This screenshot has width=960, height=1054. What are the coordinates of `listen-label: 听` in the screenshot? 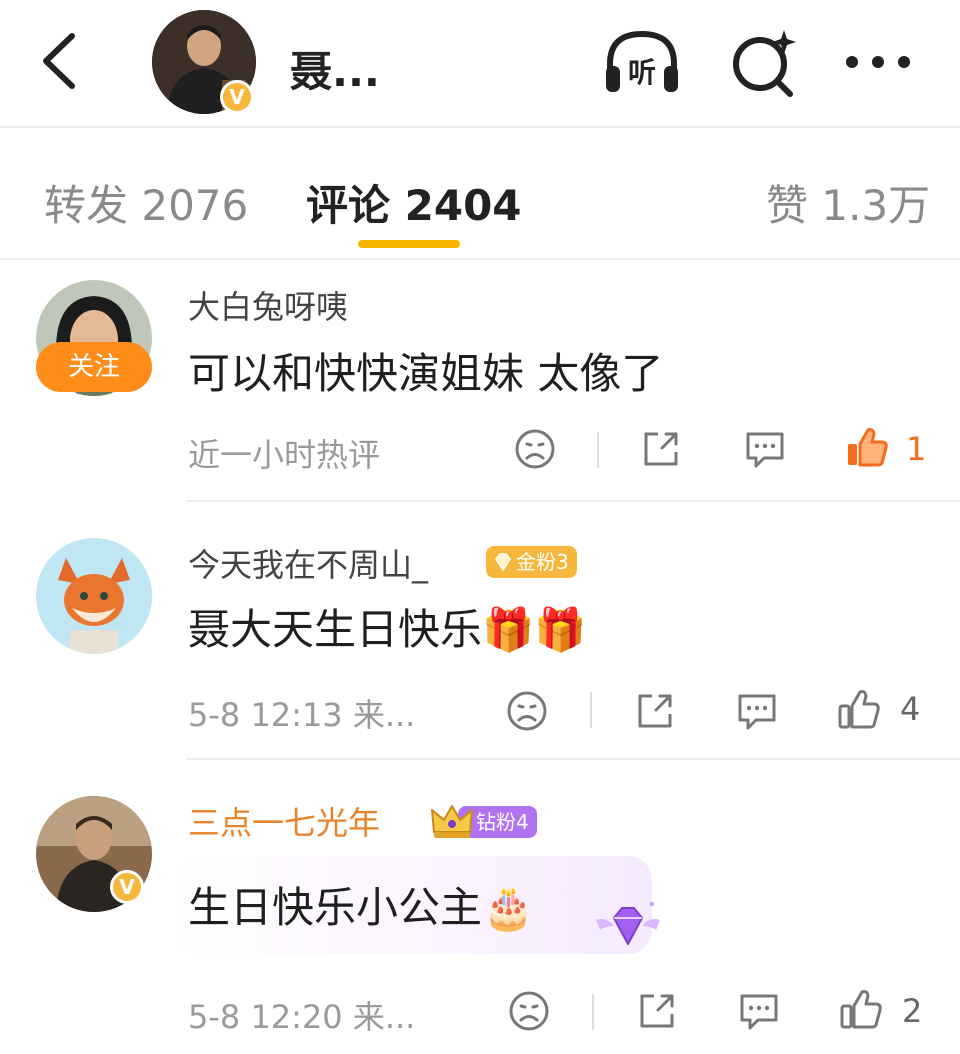 It's located at (642, 72).